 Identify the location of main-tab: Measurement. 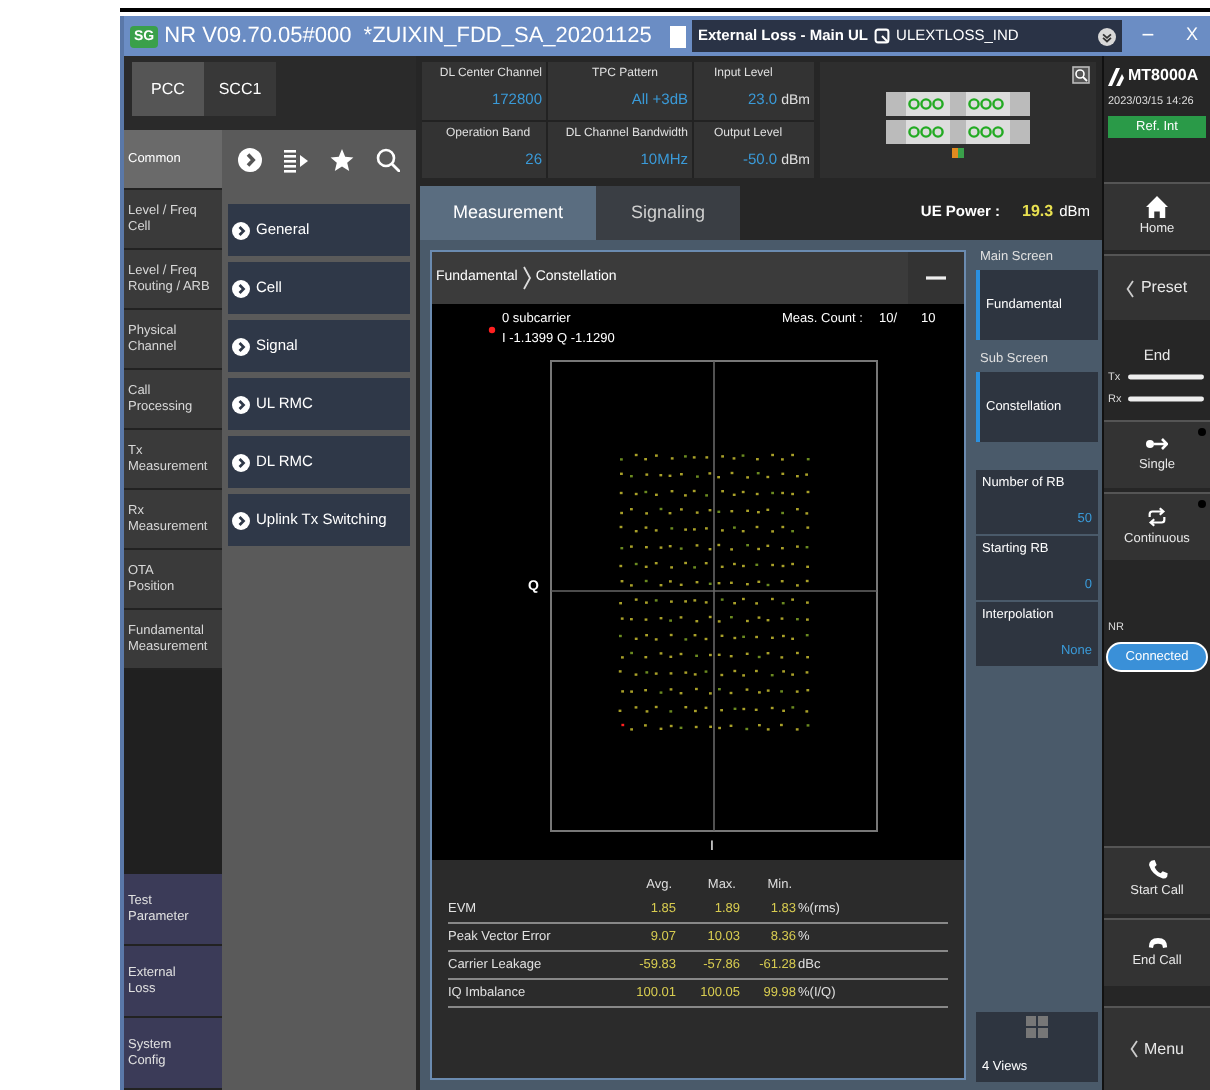
(508, 213).